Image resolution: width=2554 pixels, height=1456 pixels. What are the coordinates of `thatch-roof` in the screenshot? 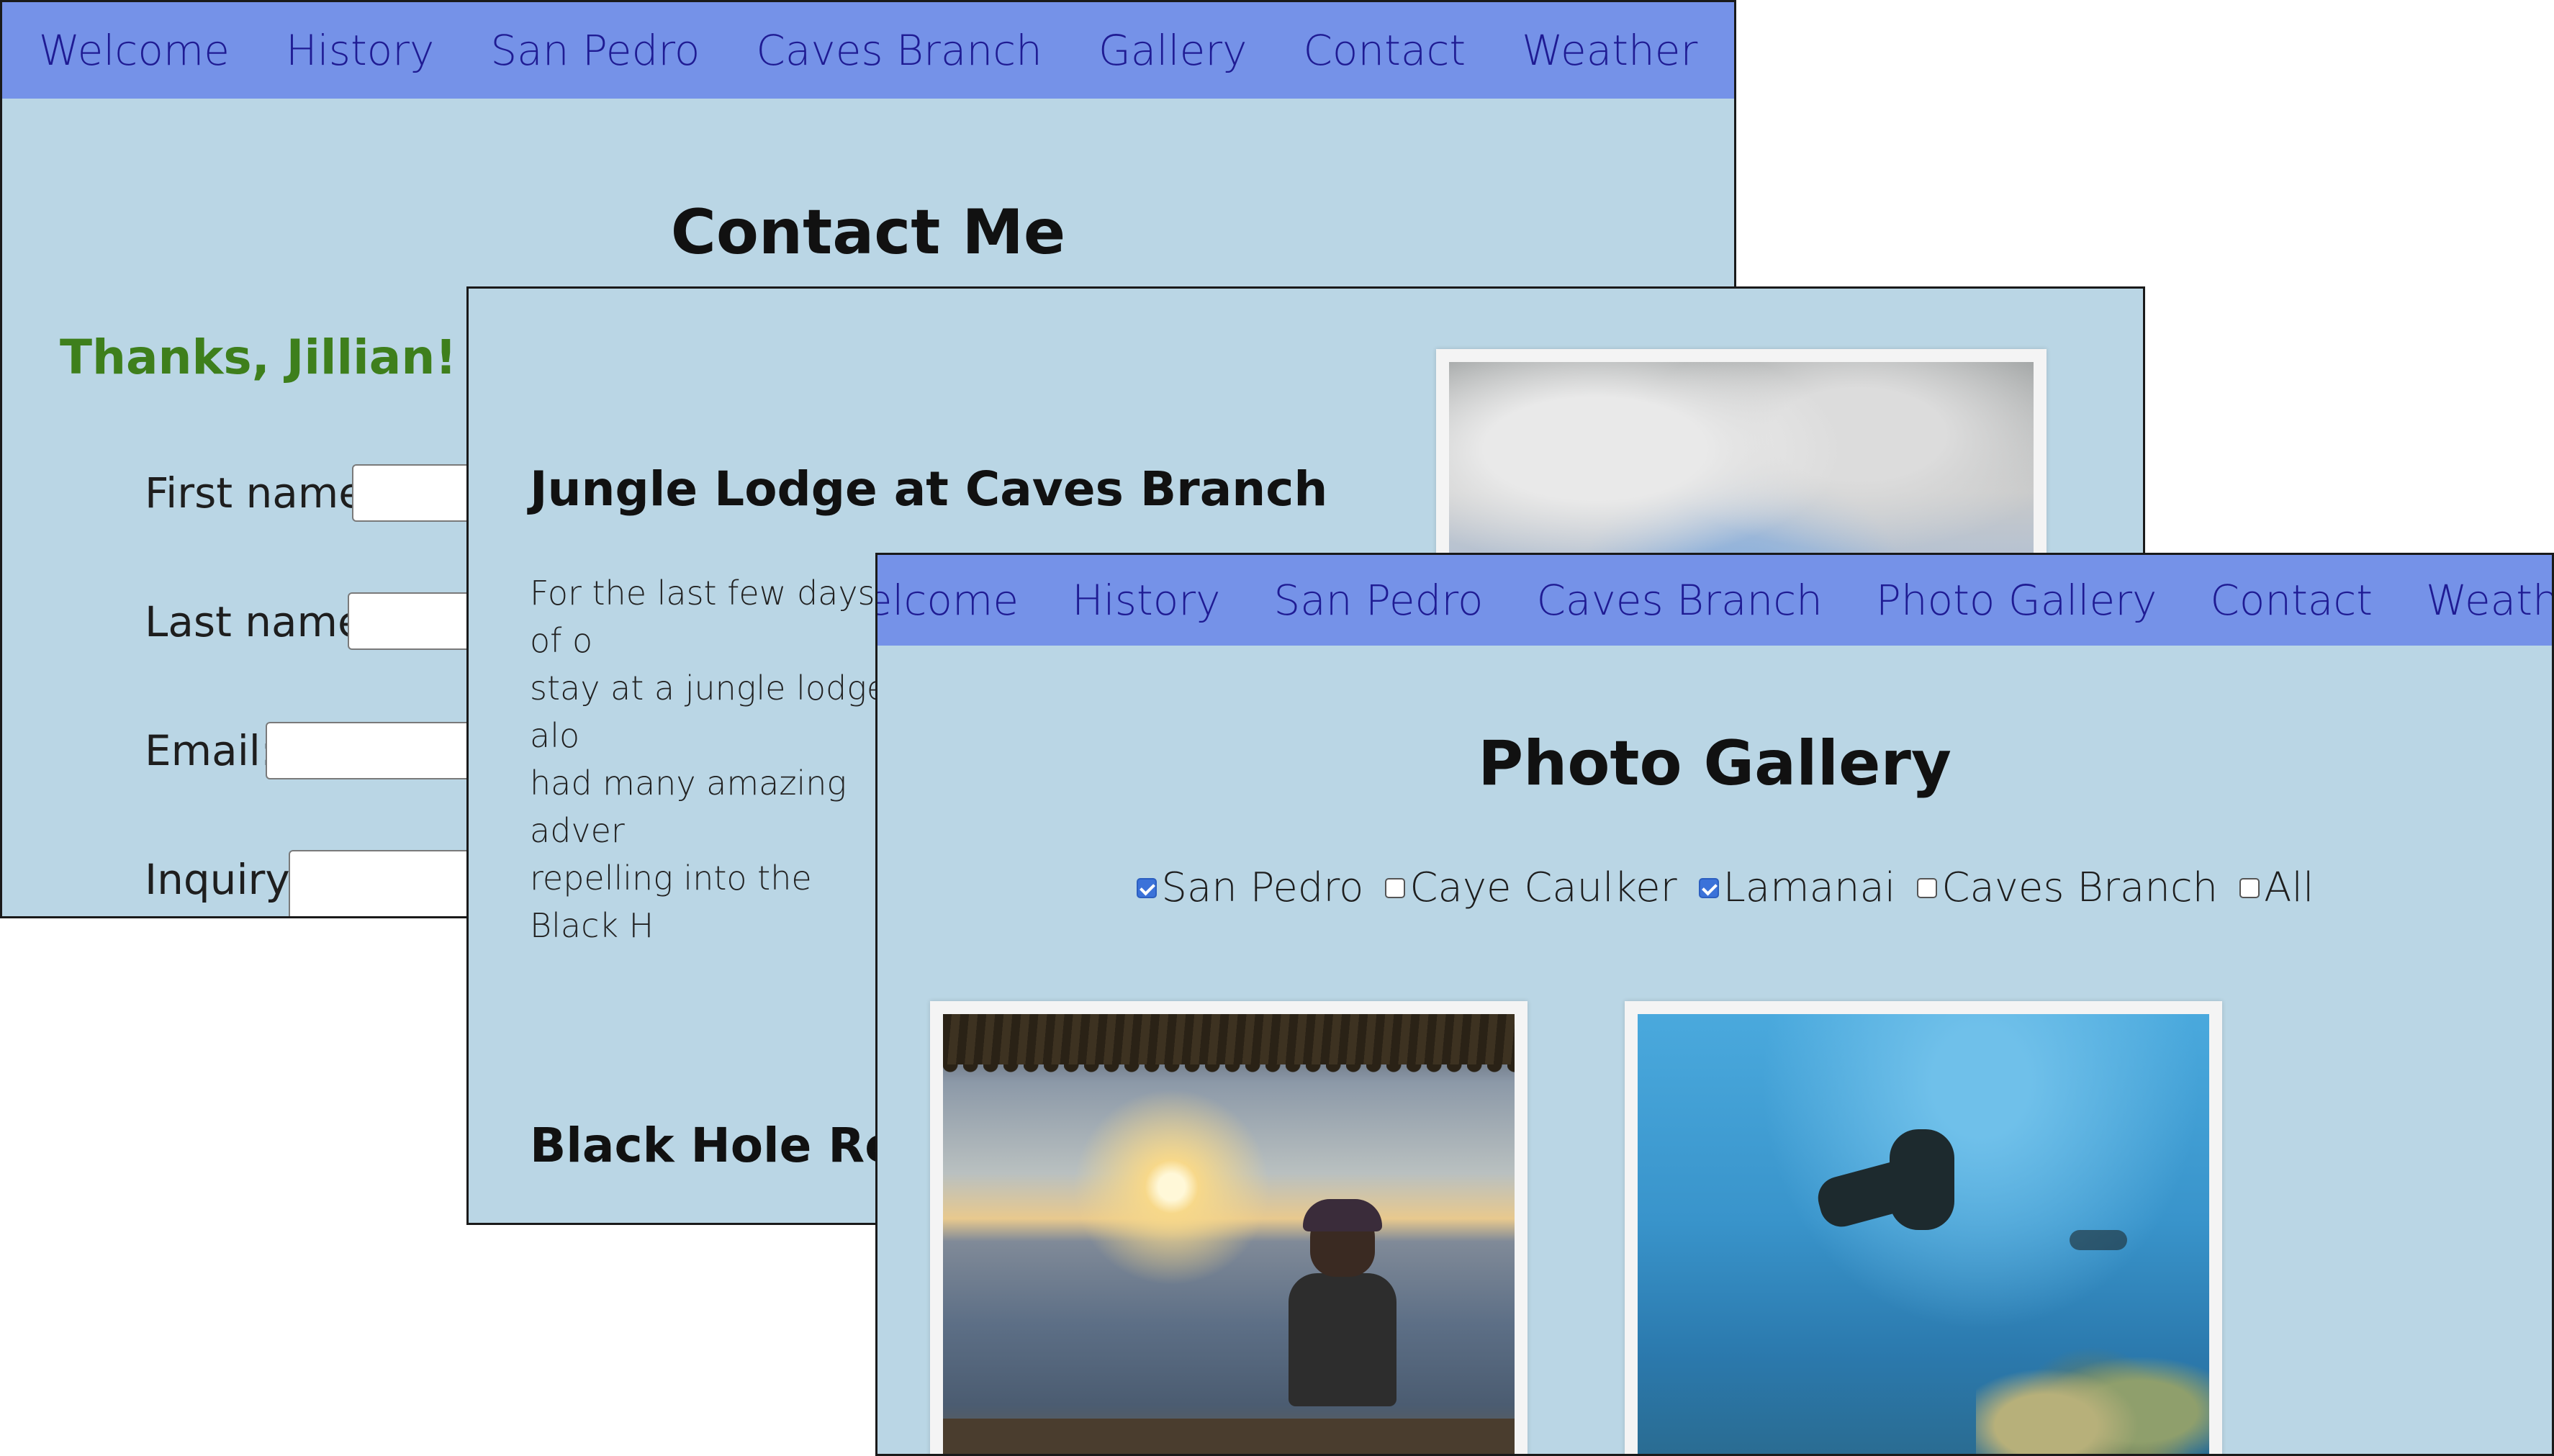 It's located at (1229, 1049).